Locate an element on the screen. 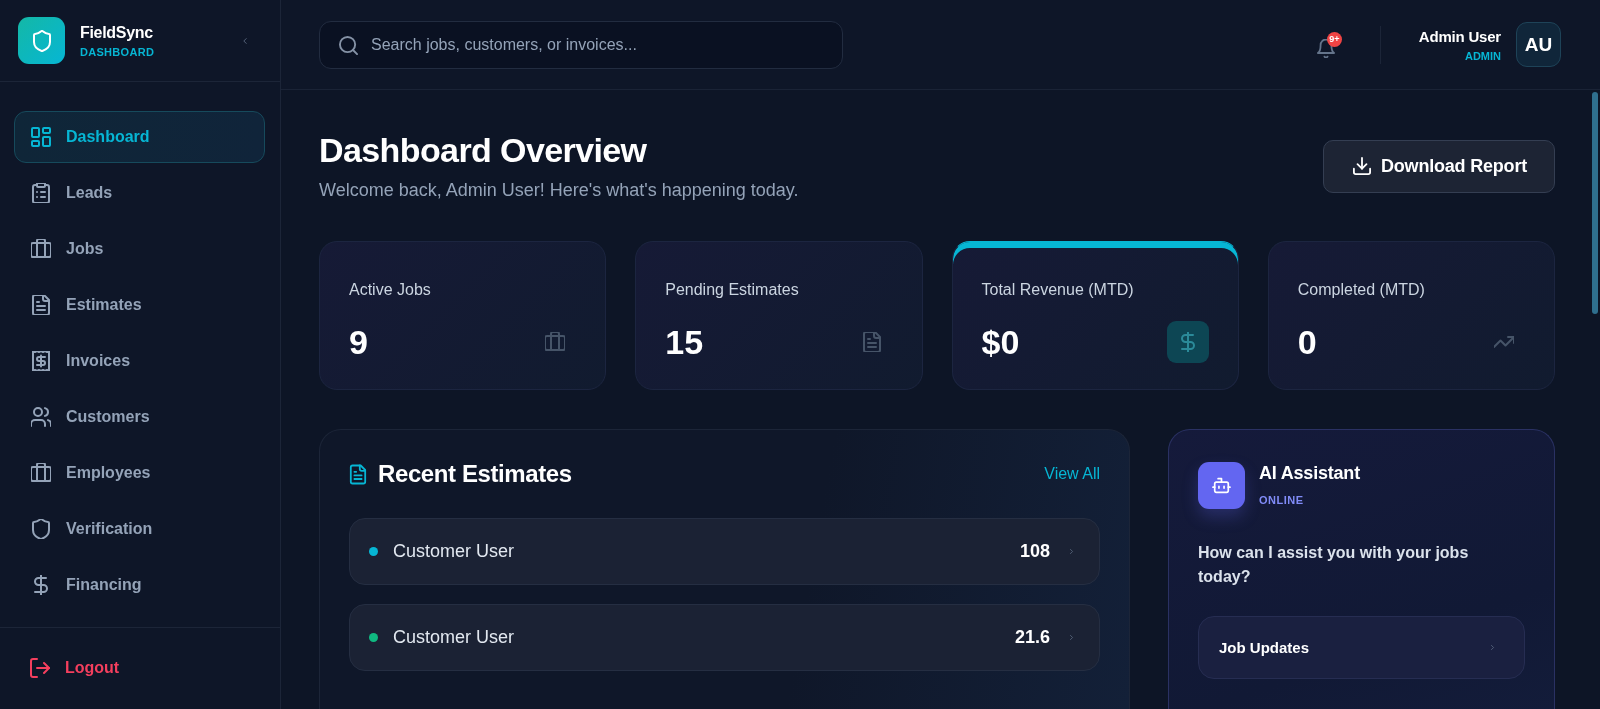 Image resolution: width=1600 pixels, height=709 pixels. nav-item: Dashboard is located at coordinates (139, 137).